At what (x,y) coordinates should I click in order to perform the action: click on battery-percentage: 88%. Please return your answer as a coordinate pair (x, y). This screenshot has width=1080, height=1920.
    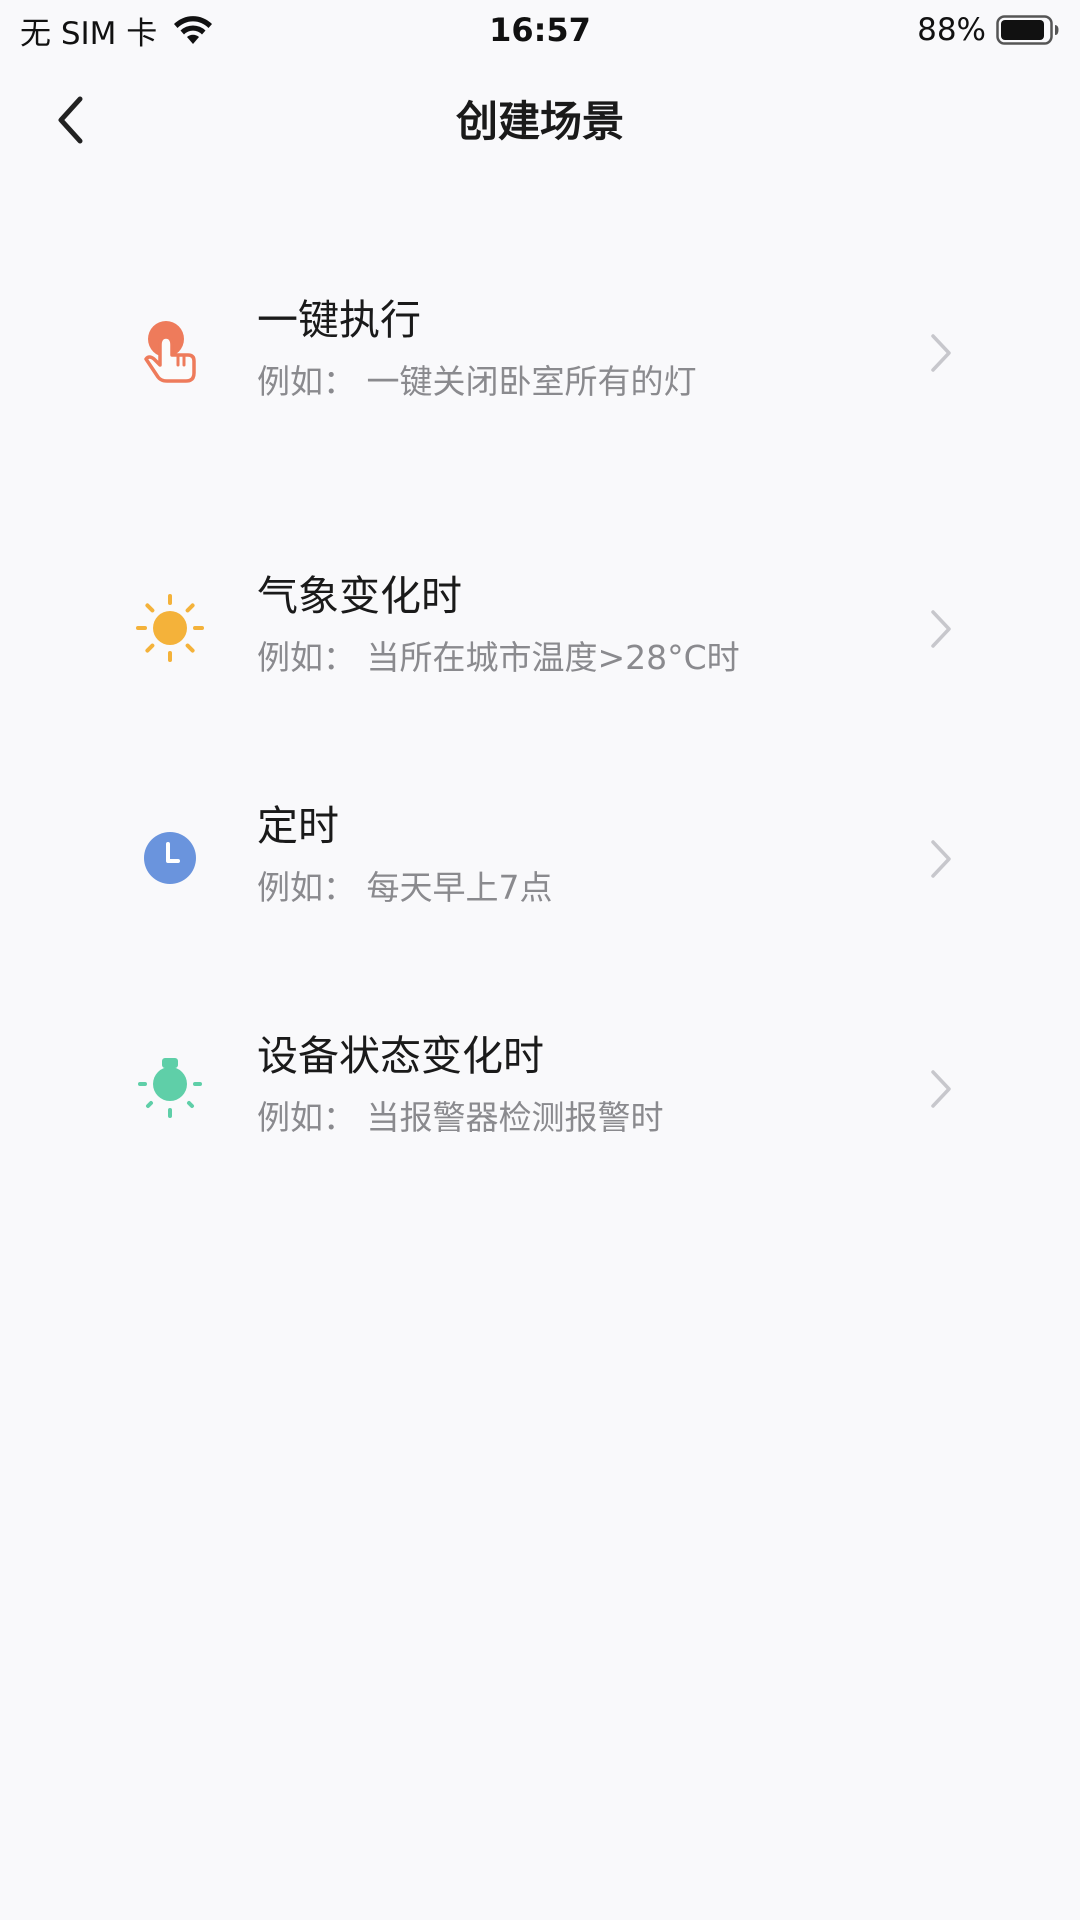
    Looking at the image, I should click on (951, 30).